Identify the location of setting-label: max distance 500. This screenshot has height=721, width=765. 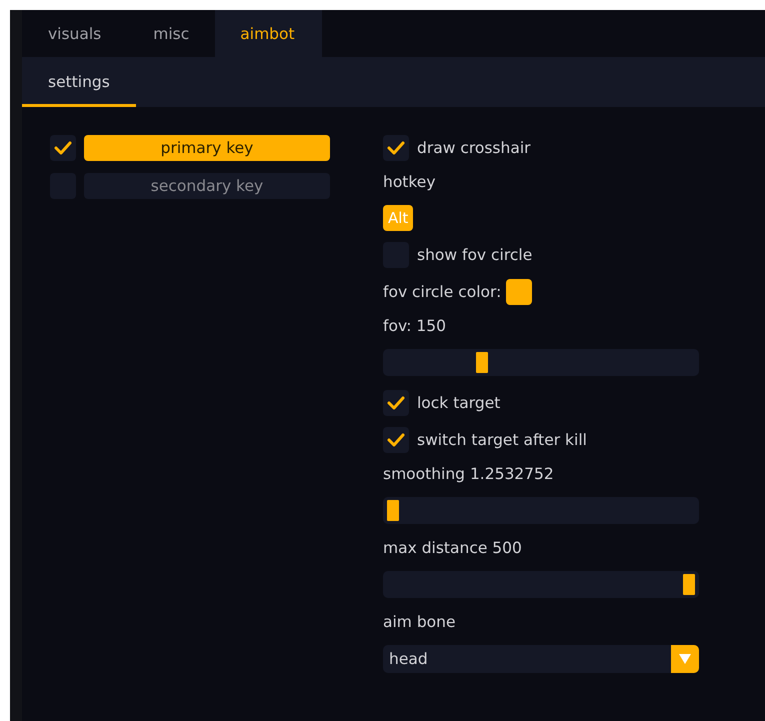
(452, 548).